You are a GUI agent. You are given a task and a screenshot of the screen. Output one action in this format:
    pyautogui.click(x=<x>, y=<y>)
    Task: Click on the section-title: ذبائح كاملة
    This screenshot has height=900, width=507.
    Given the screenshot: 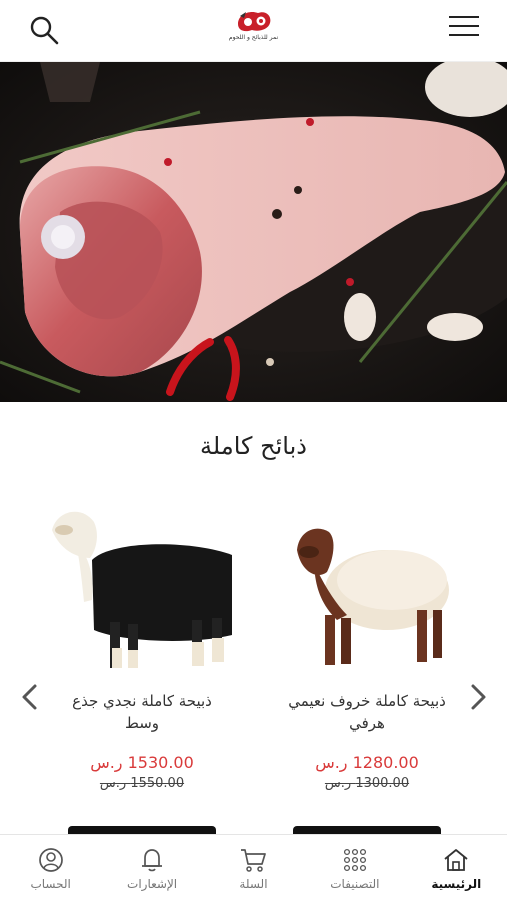 What is the action you would take?
    pyautogui.click(x=253, y=446)
    